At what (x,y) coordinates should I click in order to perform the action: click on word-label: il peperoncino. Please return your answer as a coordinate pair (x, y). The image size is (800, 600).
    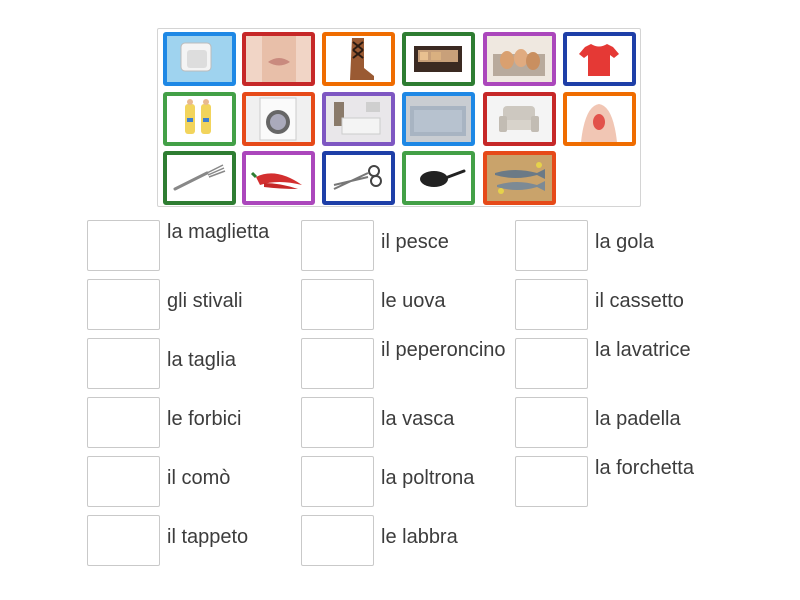
    Looking at the image, I should click on (443, 350).